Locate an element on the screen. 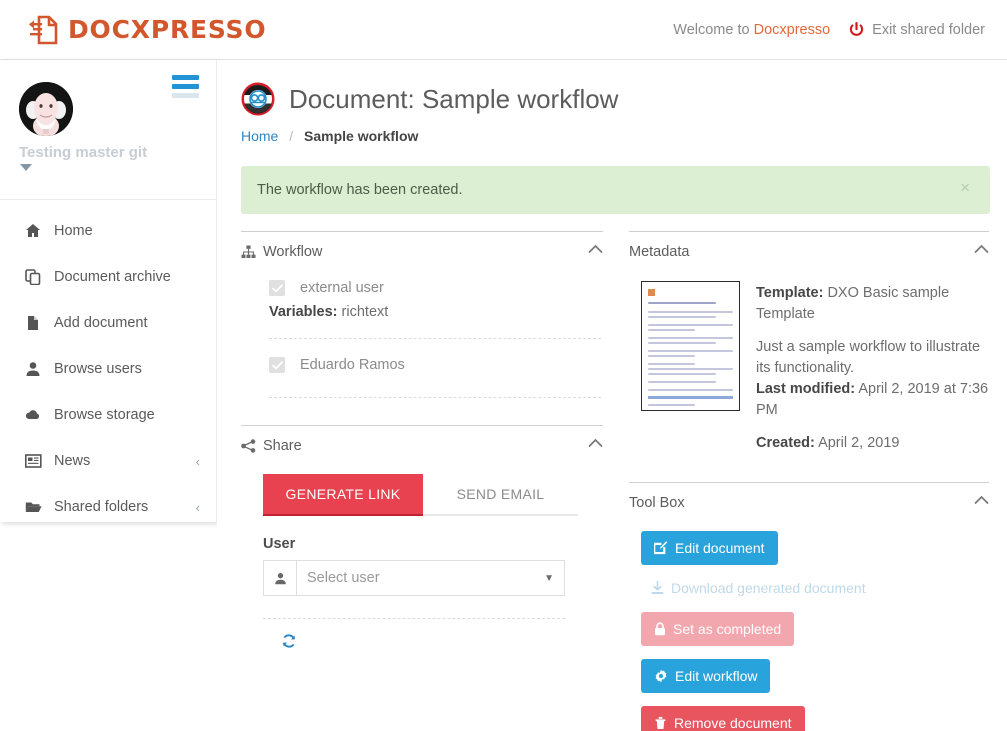 This screenshot has width=1007, height=731. sidebar-item-document-archive: Document archive is located at coordinates (108, 277).